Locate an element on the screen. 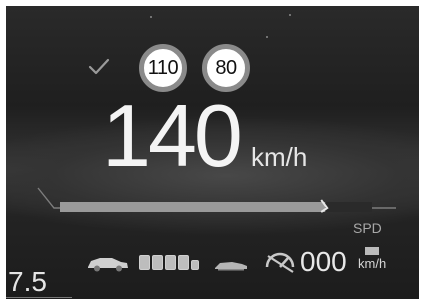  cruise-control-icon is located at coordinates (280, 262).